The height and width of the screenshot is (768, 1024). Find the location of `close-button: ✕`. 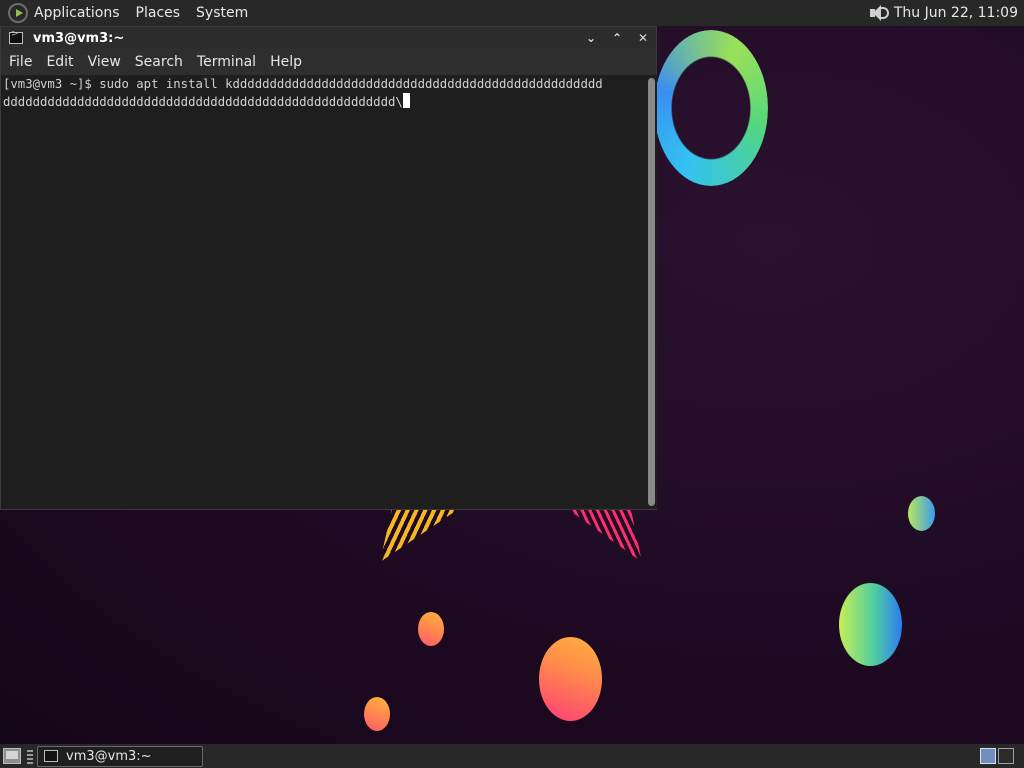

close-button: ✕ is located at coordinates (643, 38).